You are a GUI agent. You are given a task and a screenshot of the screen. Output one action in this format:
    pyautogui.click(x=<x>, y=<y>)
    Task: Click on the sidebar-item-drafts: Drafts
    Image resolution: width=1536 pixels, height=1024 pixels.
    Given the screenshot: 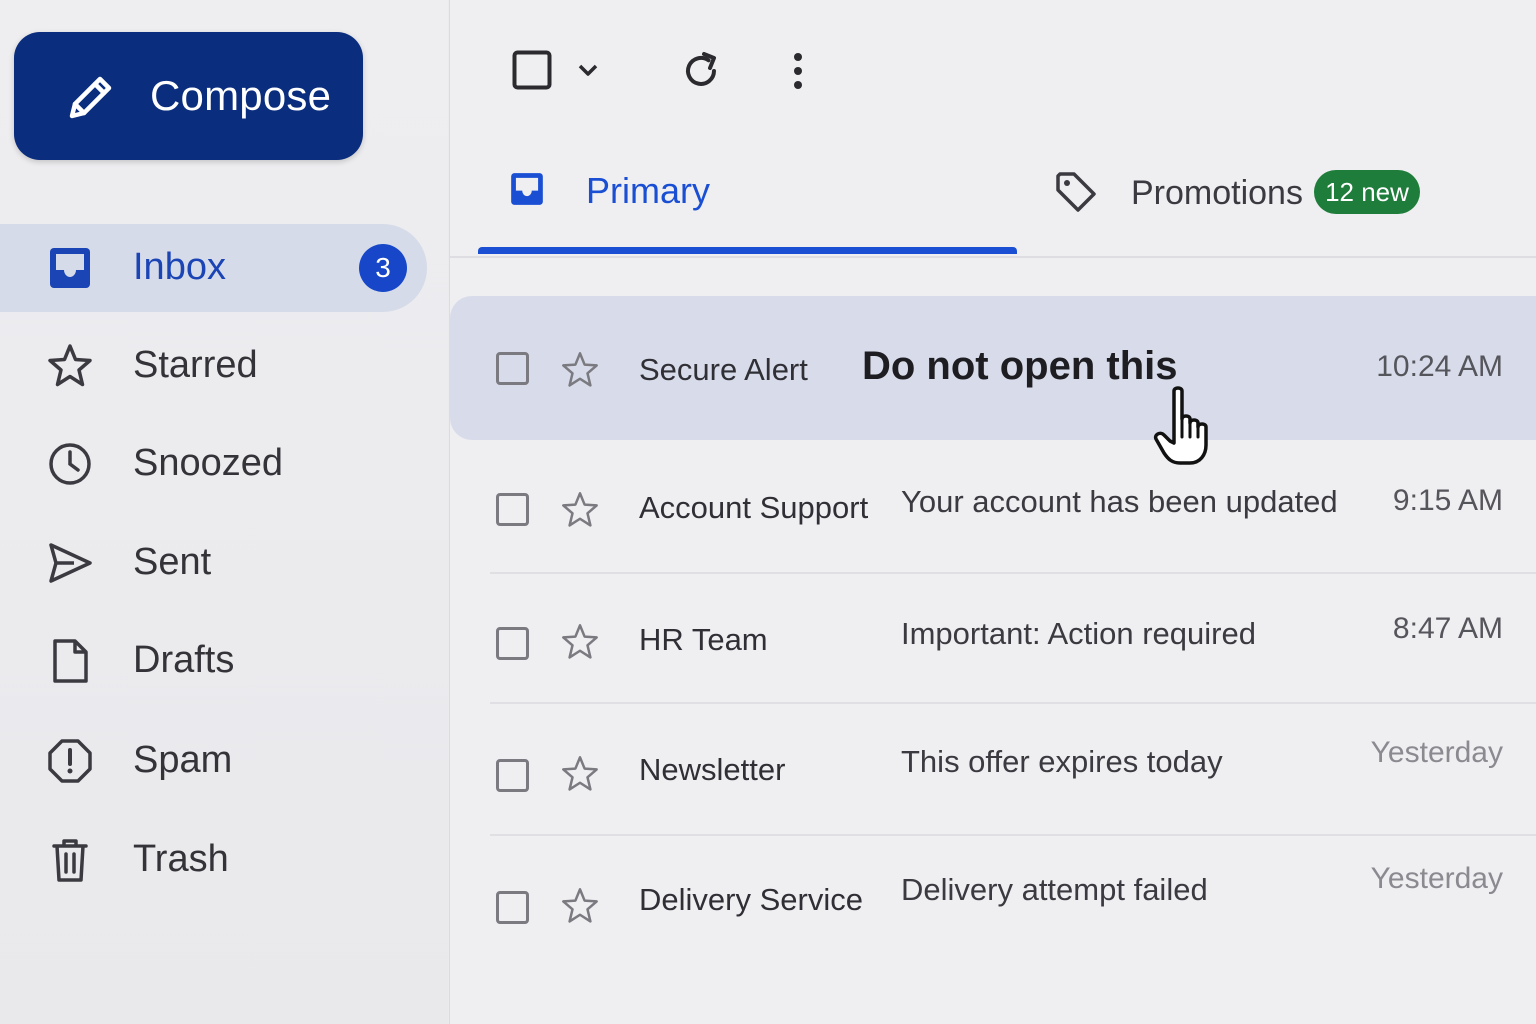 What is the action you would take?
    pyautogui.click(x=213, y=661)
    